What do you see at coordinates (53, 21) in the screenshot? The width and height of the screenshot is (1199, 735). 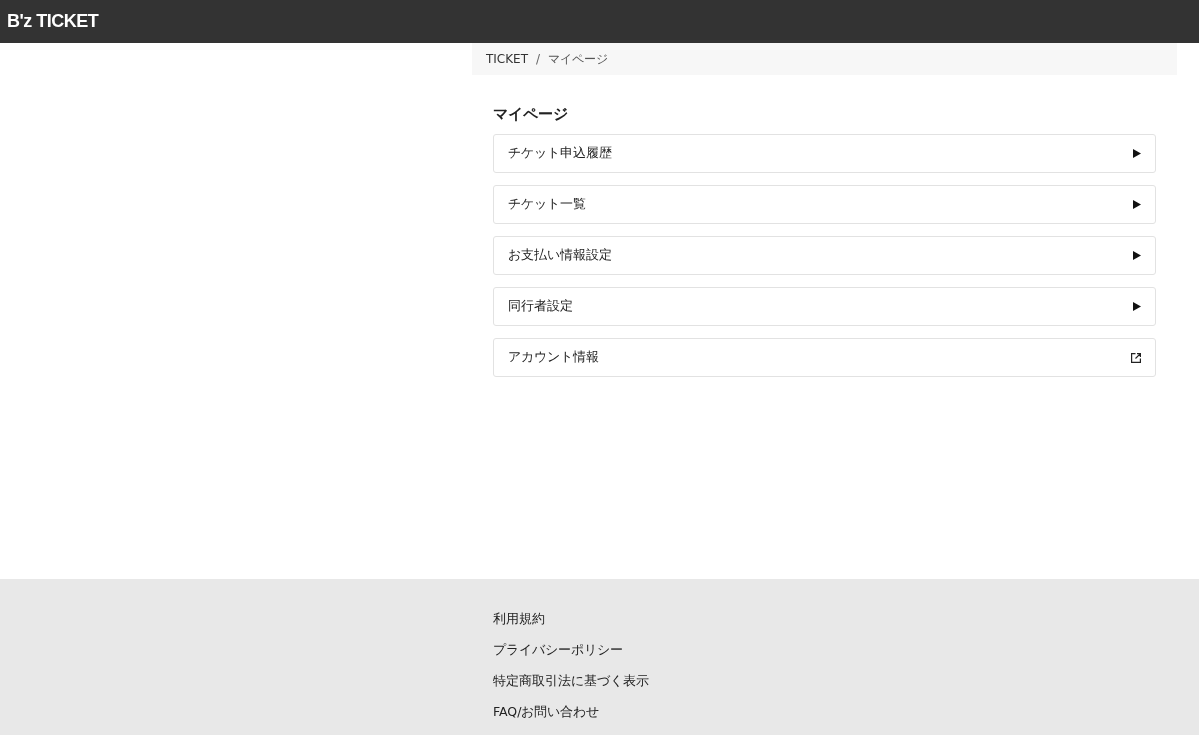 I see `site-logo: B'z TICKET` at bounding box center [53, 21].